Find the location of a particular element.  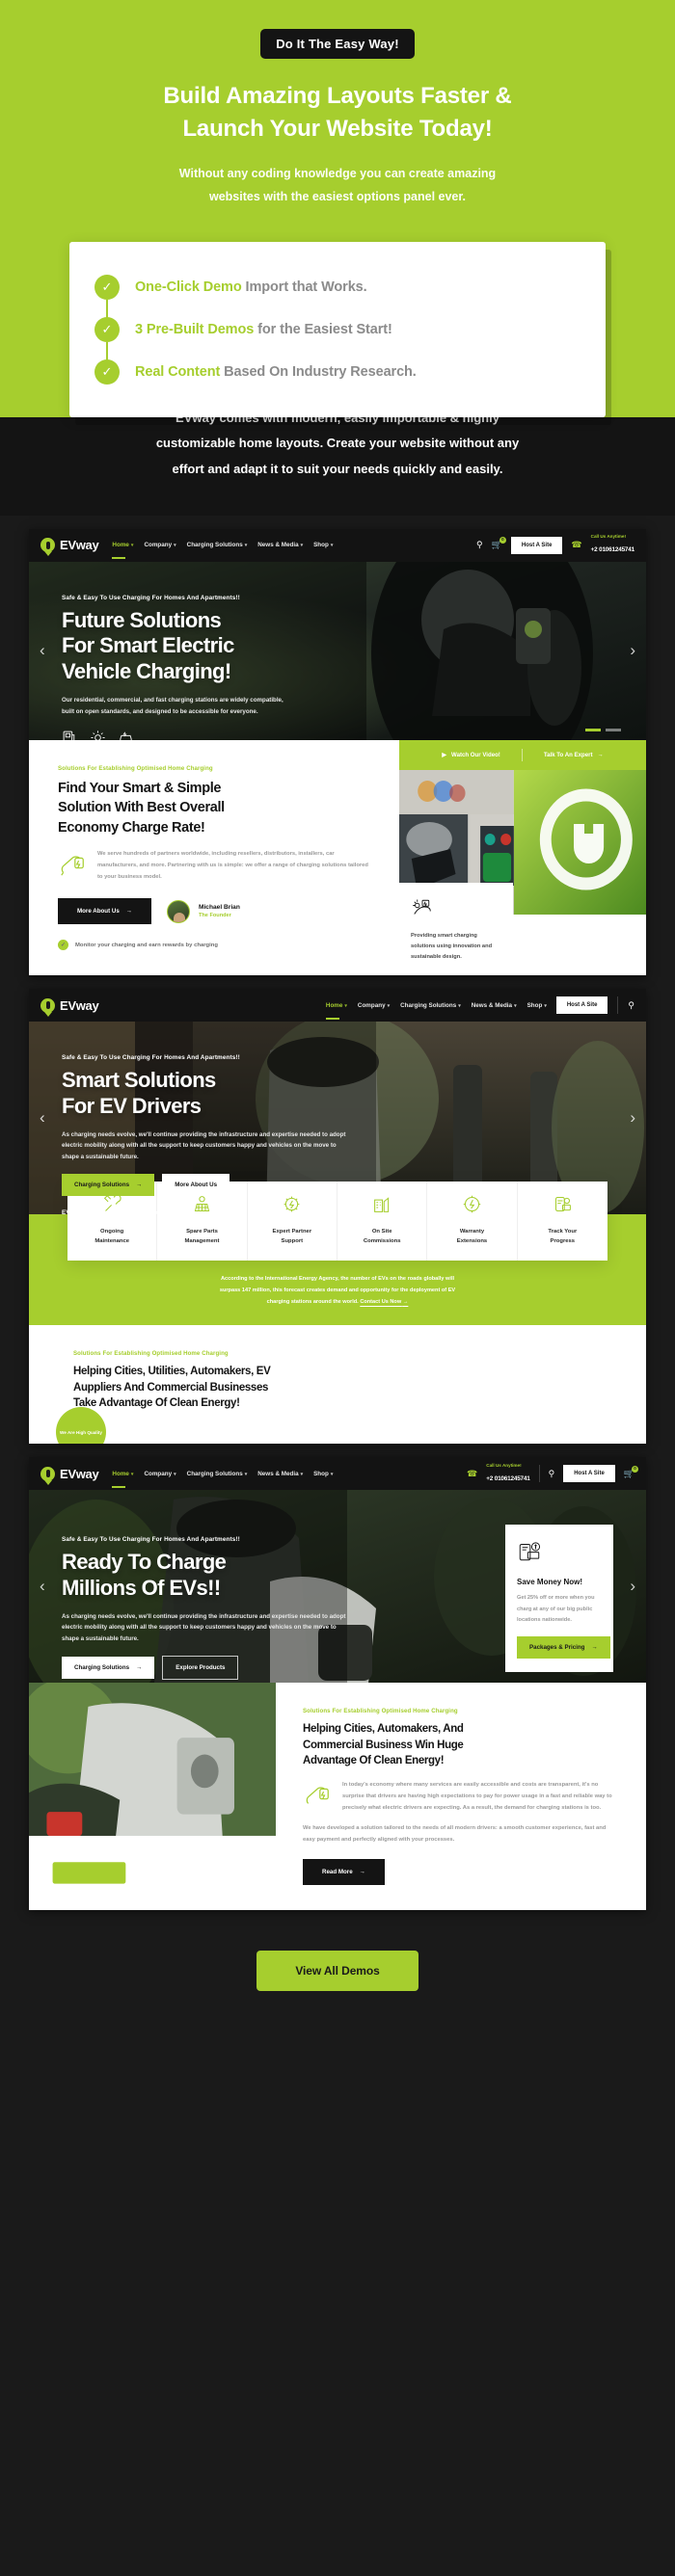

demo2-section-title-line-3: Take Advantage Of Clean Energy! is located at coordinates (156, 1403).